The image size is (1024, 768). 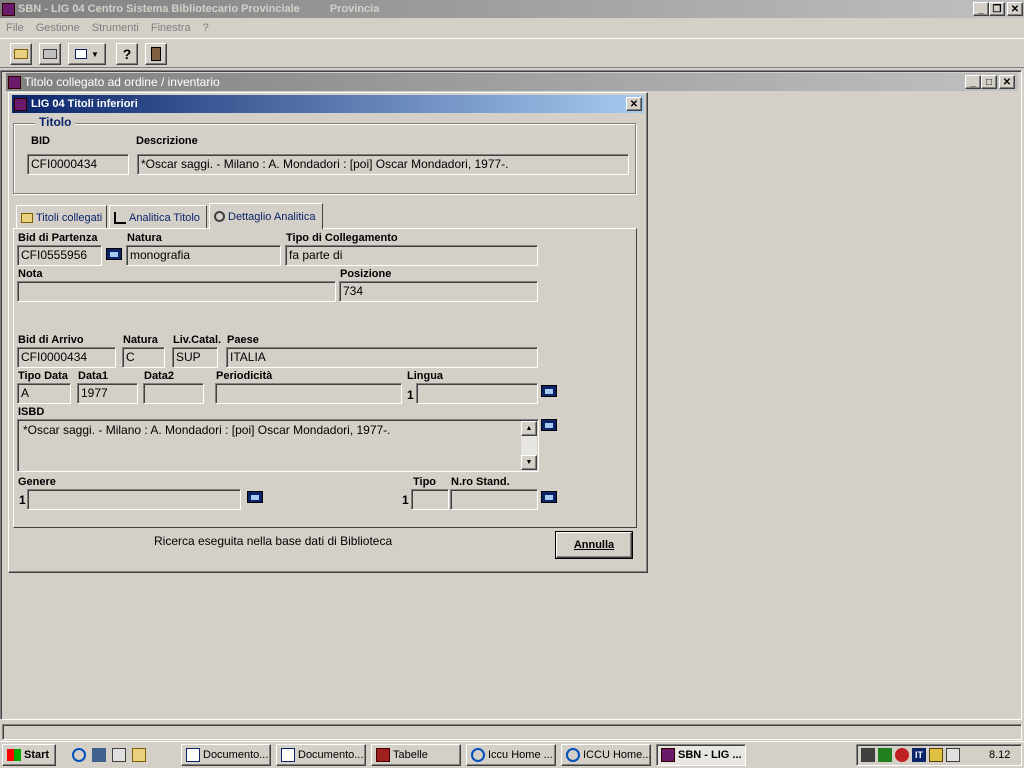 What do you see at coordinates (529, 445) in the screenshot?
I see `isbd-scrollbar: ▲ ▼` at bounding box center [529, 445].